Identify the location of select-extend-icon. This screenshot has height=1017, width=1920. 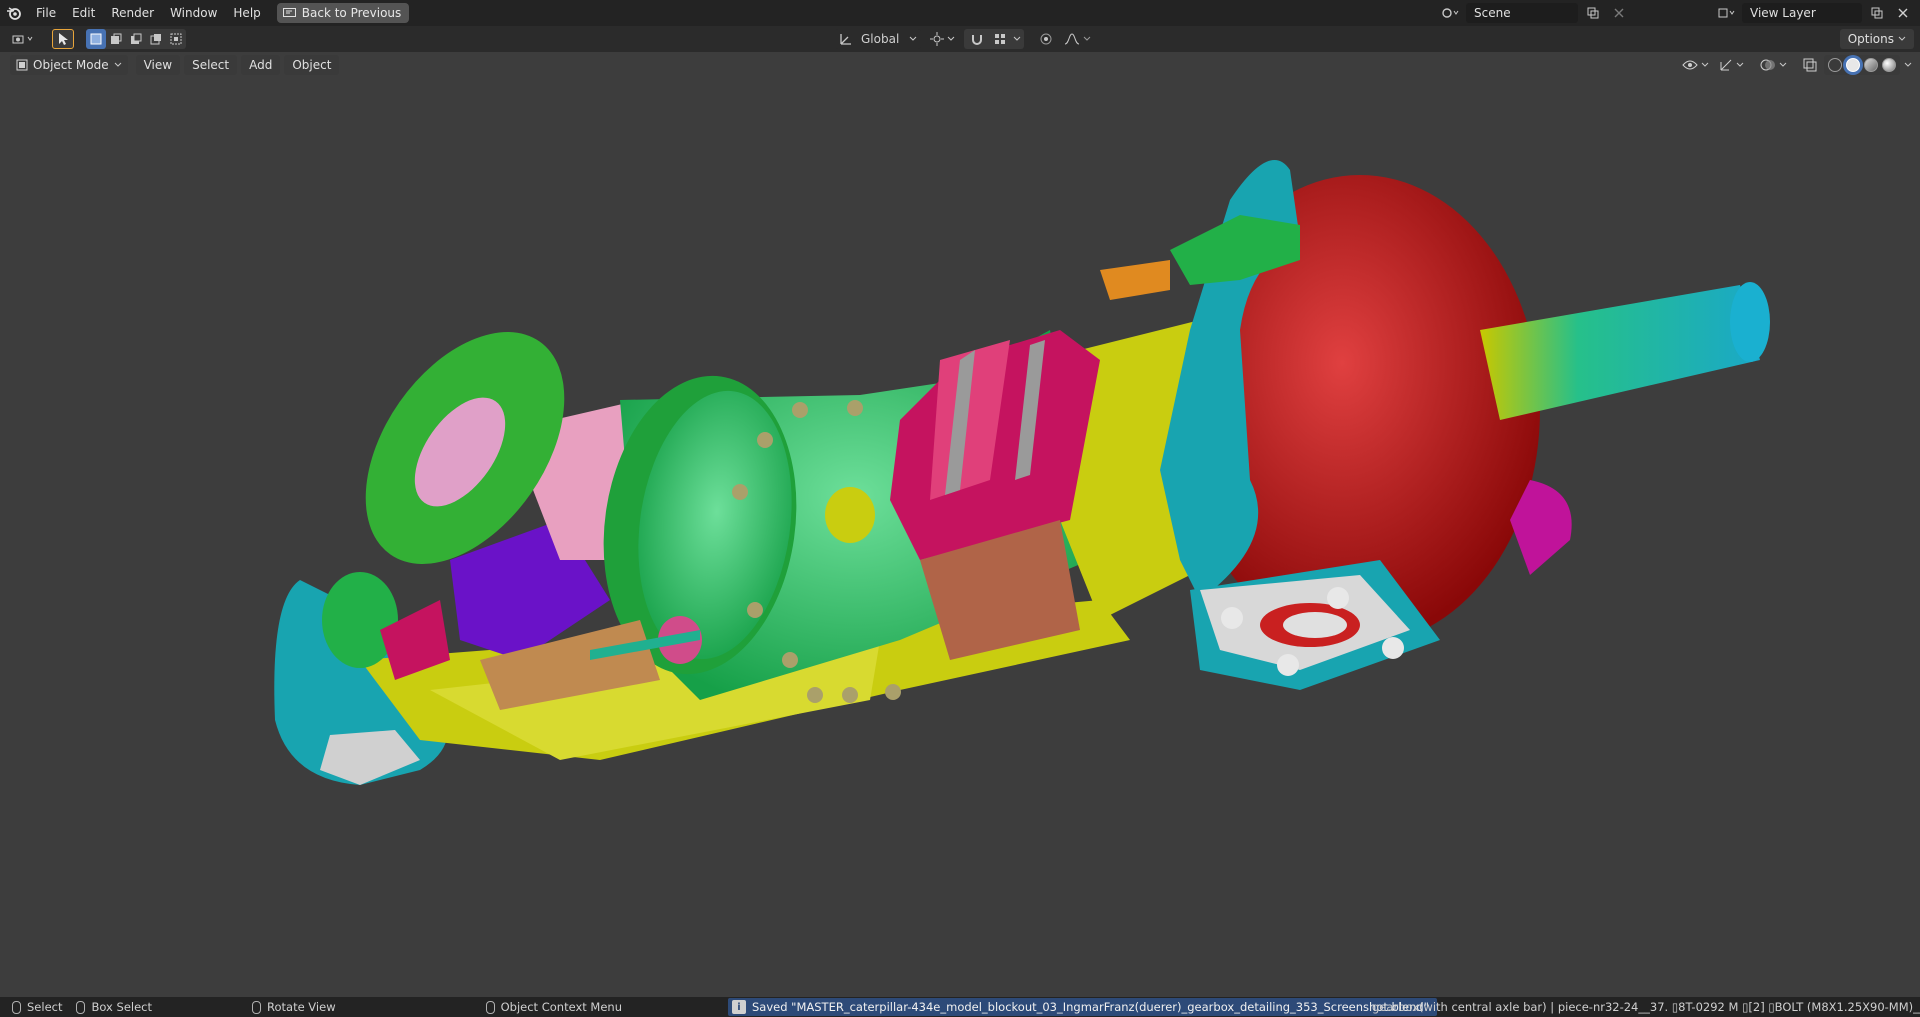
(116, 39).